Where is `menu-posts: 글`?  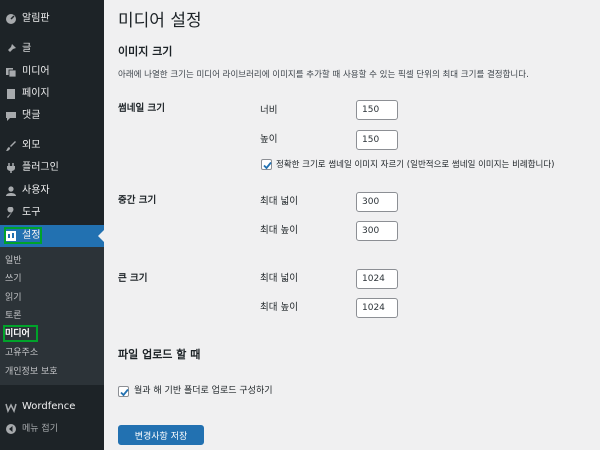 menu-posts: 글 is located at coordinates (52, 49).